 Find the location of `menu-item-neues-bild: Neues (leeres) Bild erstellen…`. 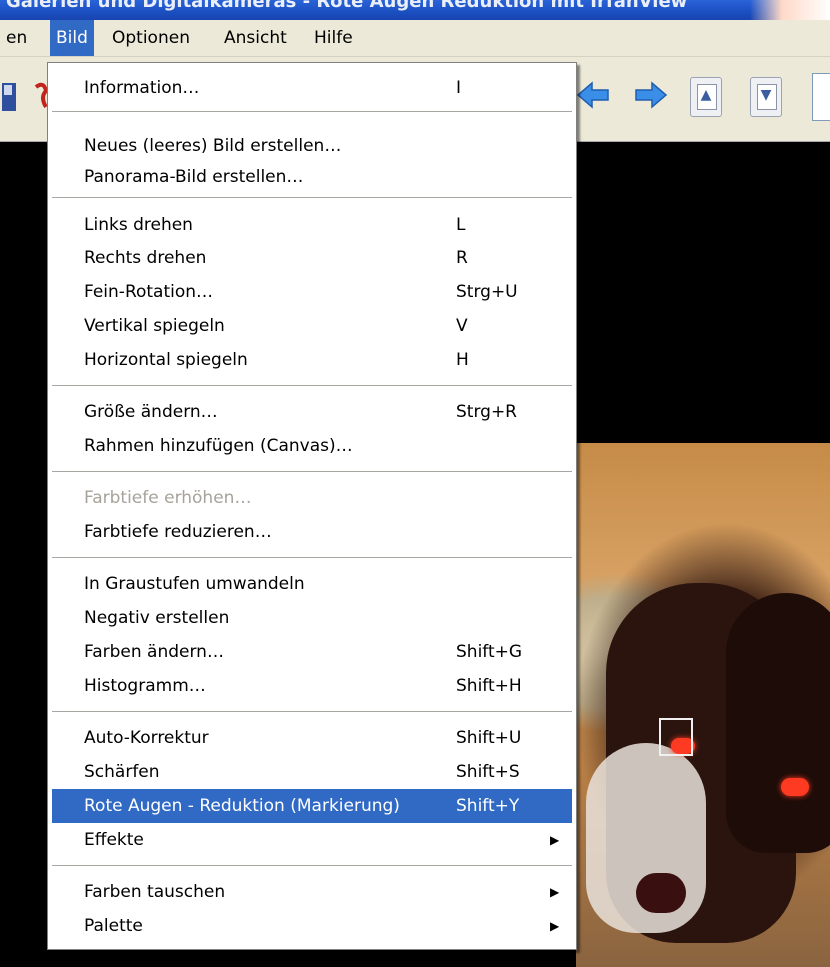

menu-item-neues-bild: Neues (leeres) Bild erstellen… is located at coordinates (312, 146).